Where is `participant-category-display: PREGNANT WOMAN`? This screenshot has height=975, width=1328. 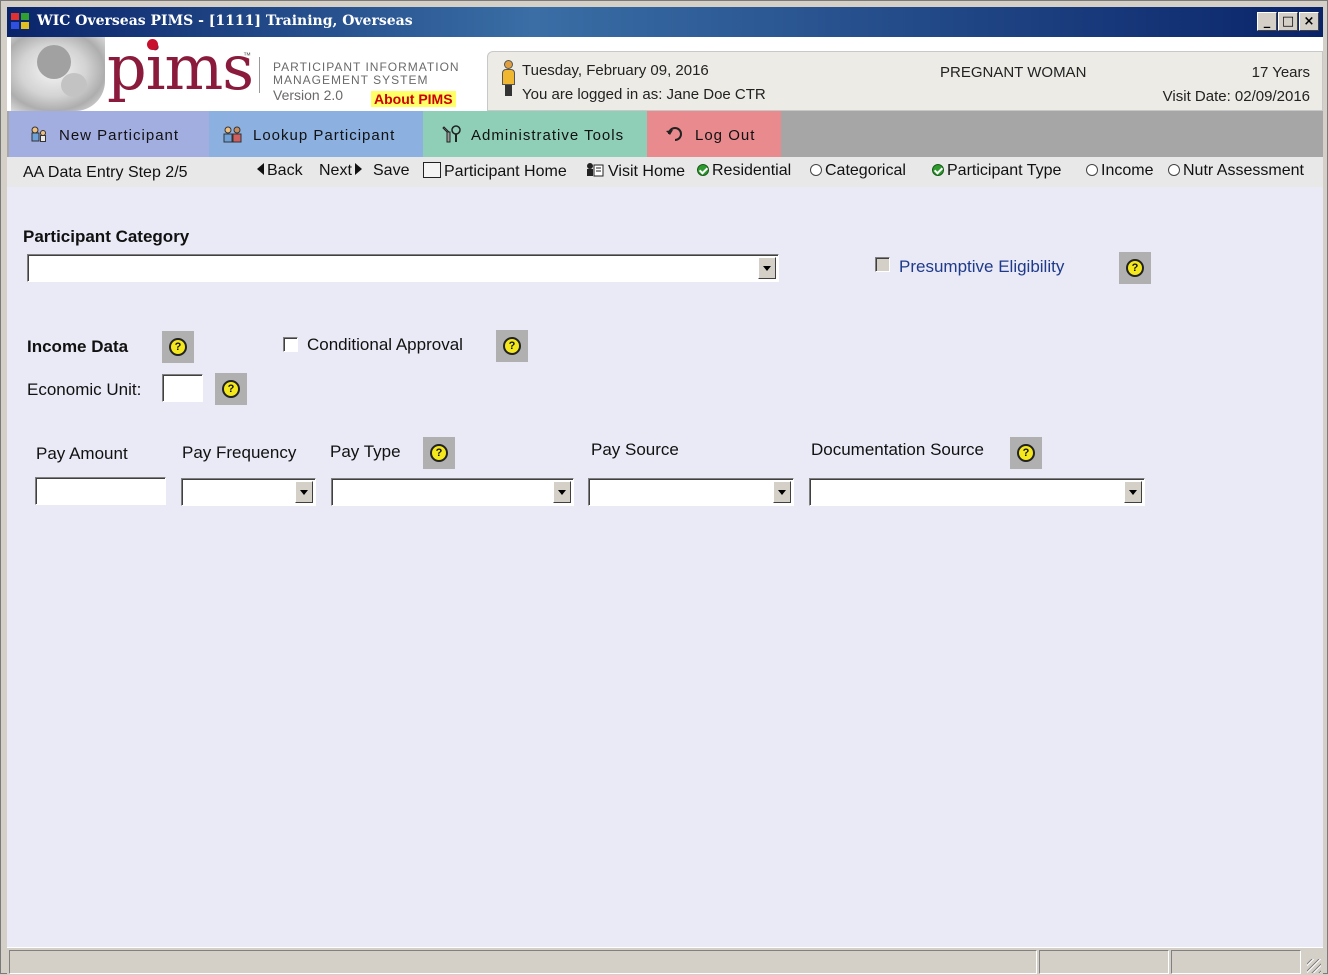 participant-category-display: PREGNANT WOMAN is located at coordinates (1013, 72).